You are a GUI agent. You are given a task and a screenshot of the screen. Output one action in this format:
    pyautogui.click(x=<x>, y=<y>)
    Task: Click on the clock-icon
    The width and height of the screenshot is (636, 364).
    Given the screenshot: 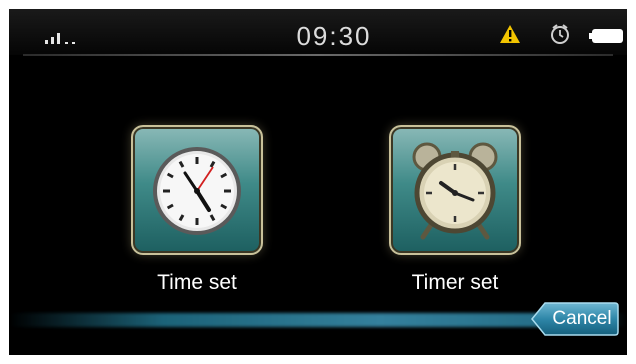 What is the action you would take?
    pyautogui.click(x=197, y=191)
    